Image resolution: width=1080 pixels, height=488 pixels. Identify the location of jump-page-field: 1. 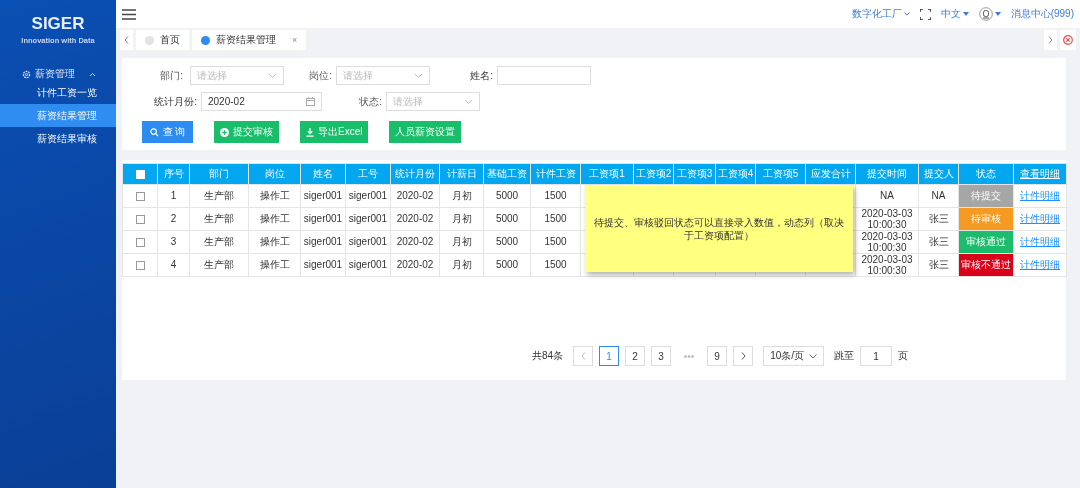
(876, 356).